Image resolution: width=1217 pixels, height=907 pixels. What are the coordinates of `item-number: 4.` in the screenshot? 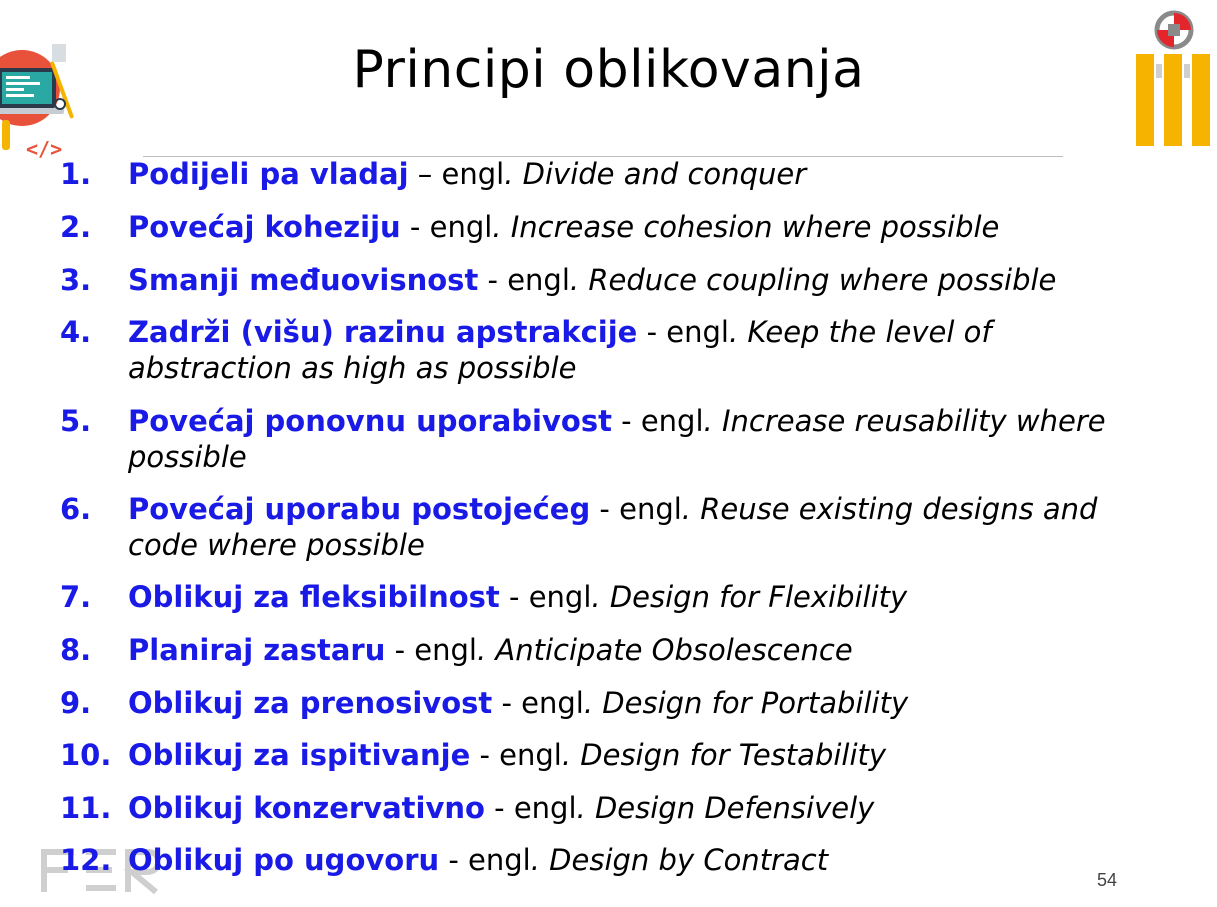 It's located at (76, 332).